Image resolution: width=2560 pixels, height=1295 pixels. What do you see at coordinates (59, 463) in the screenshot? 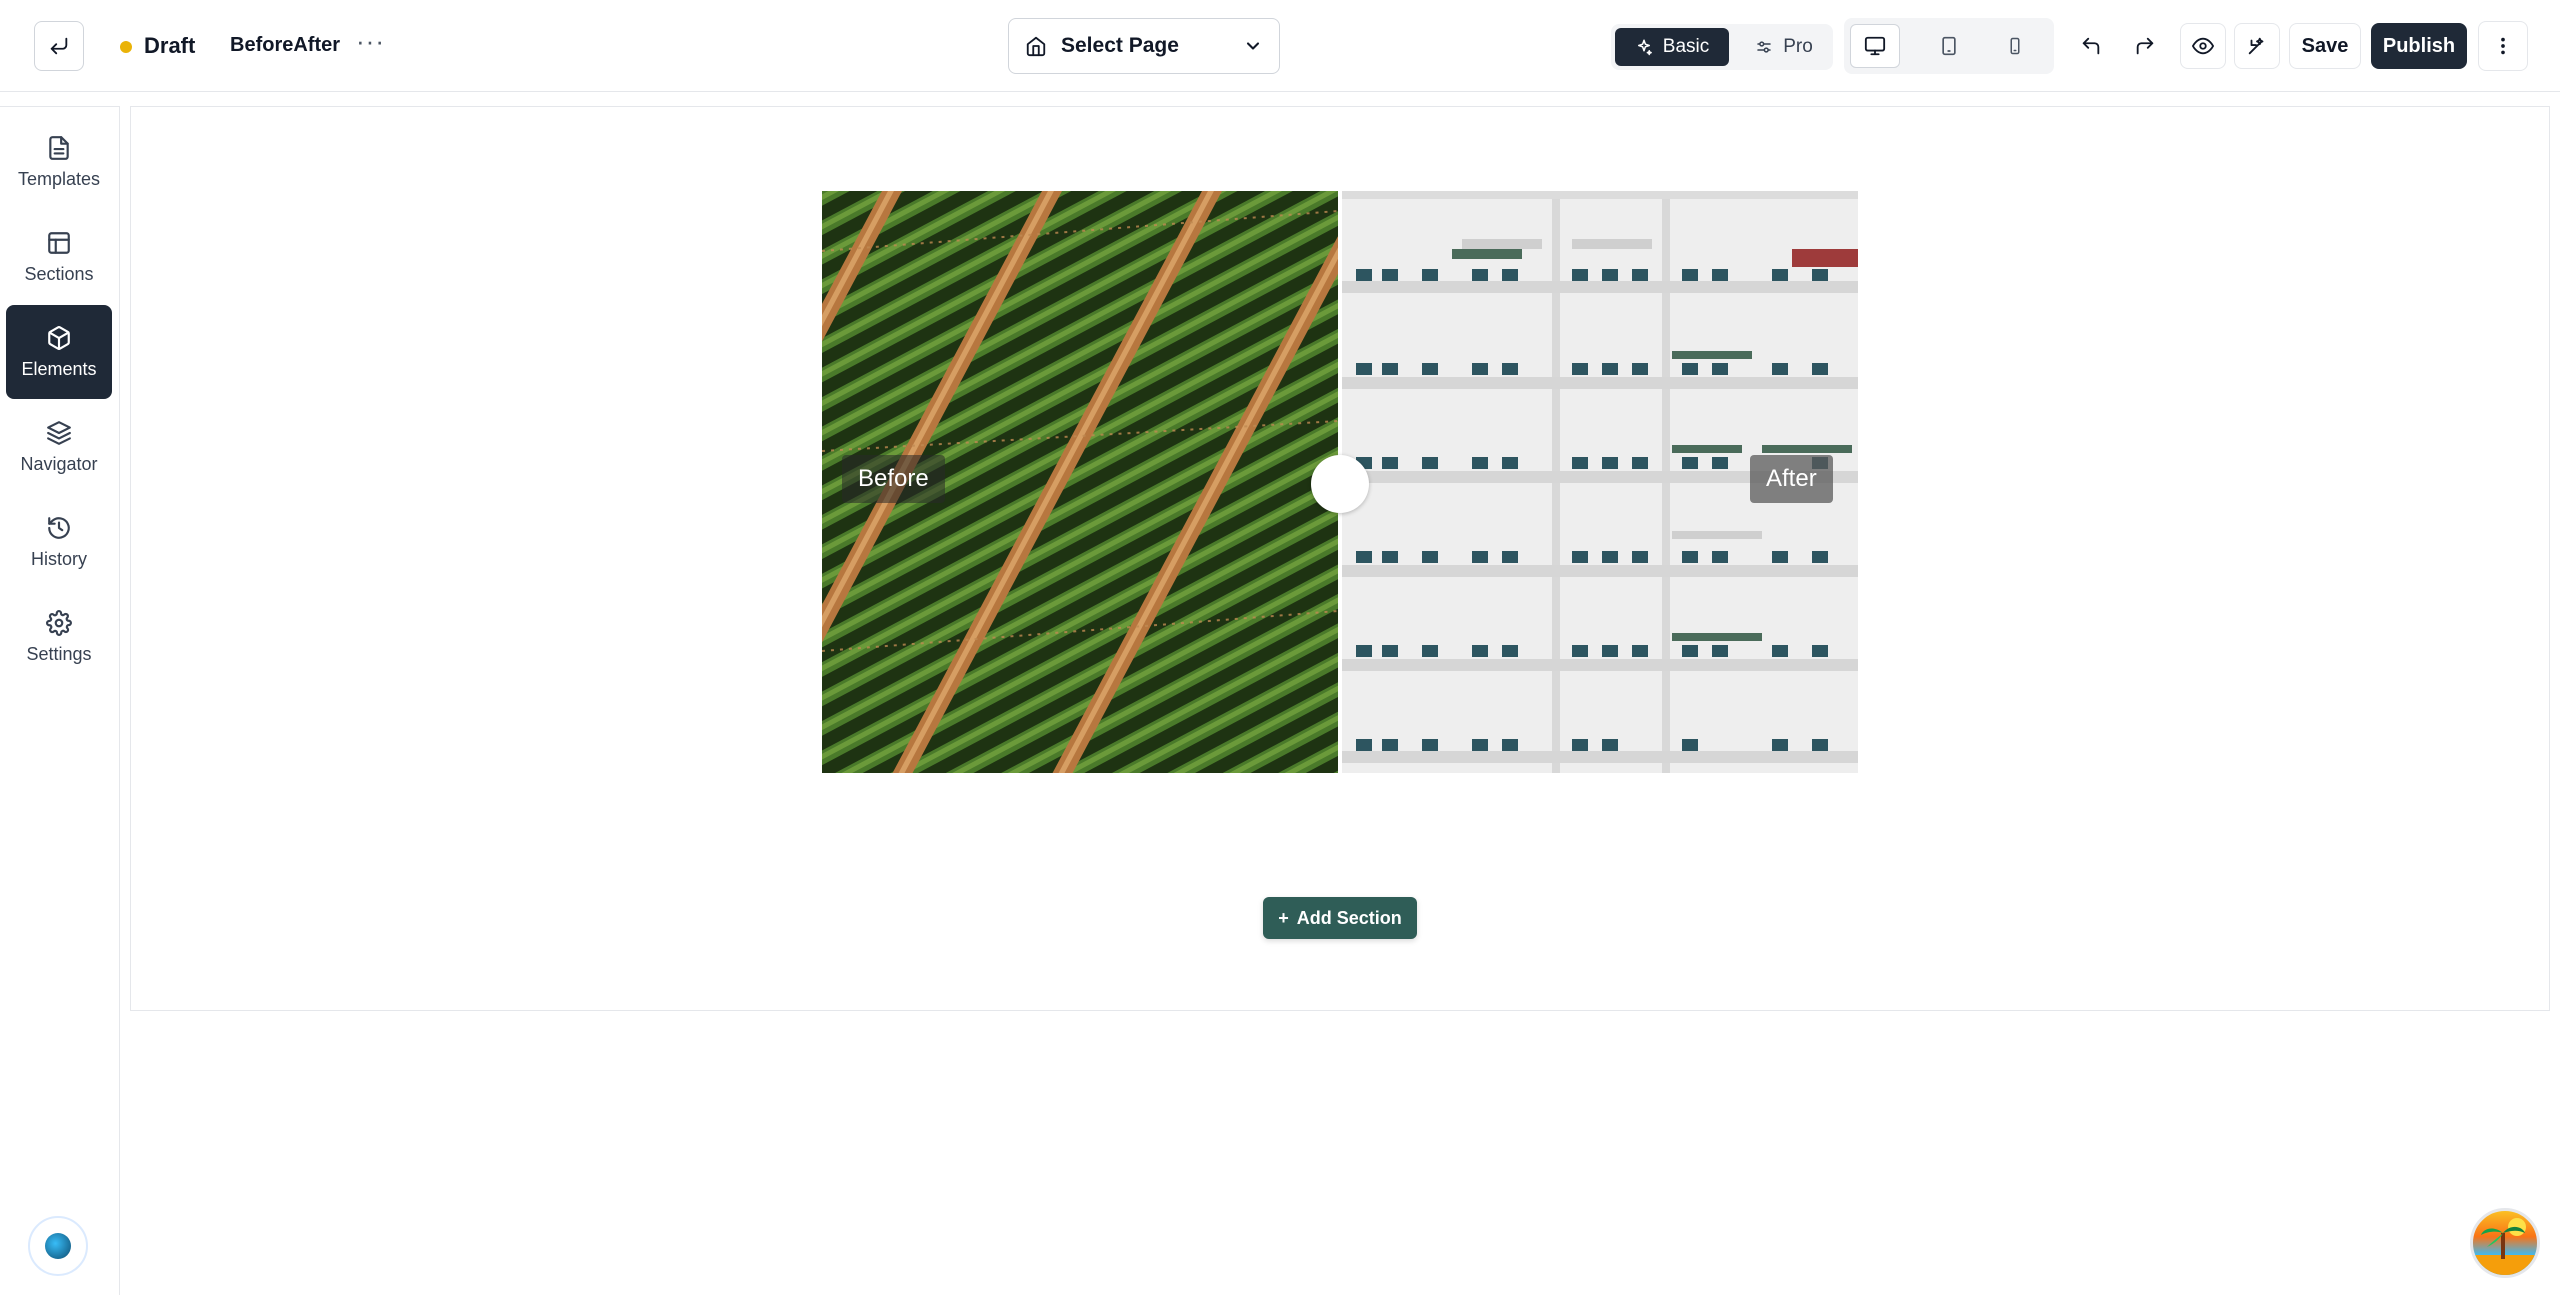
I see `sidebar-item-label: Navigator` at bounding box center [59, 463].